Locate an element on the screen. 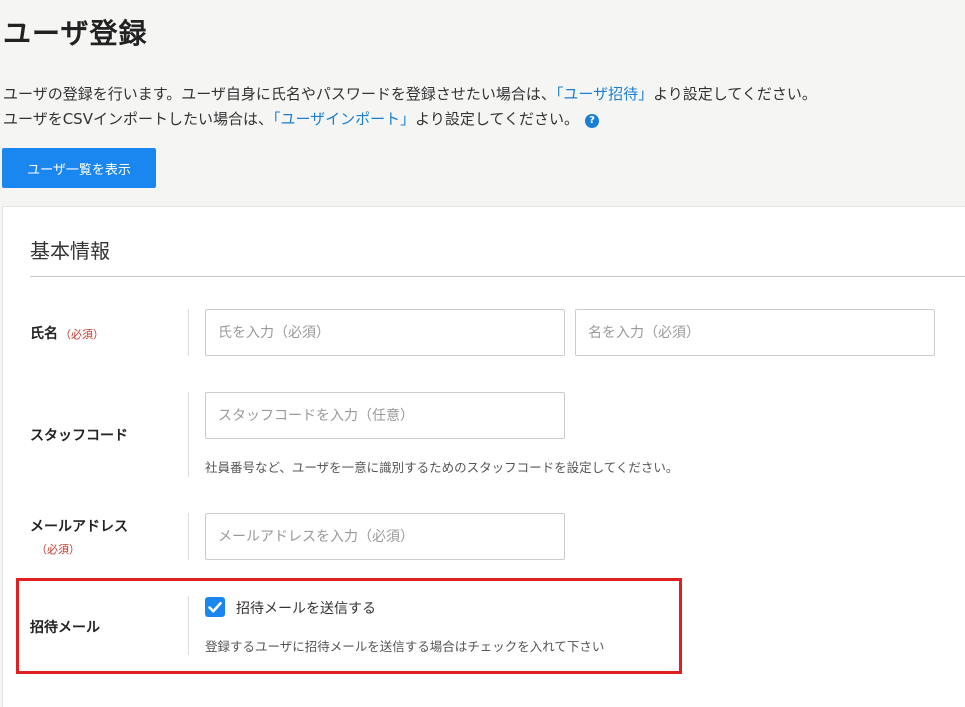  section-title: 基本情報 is located at coordinates (70, 251).